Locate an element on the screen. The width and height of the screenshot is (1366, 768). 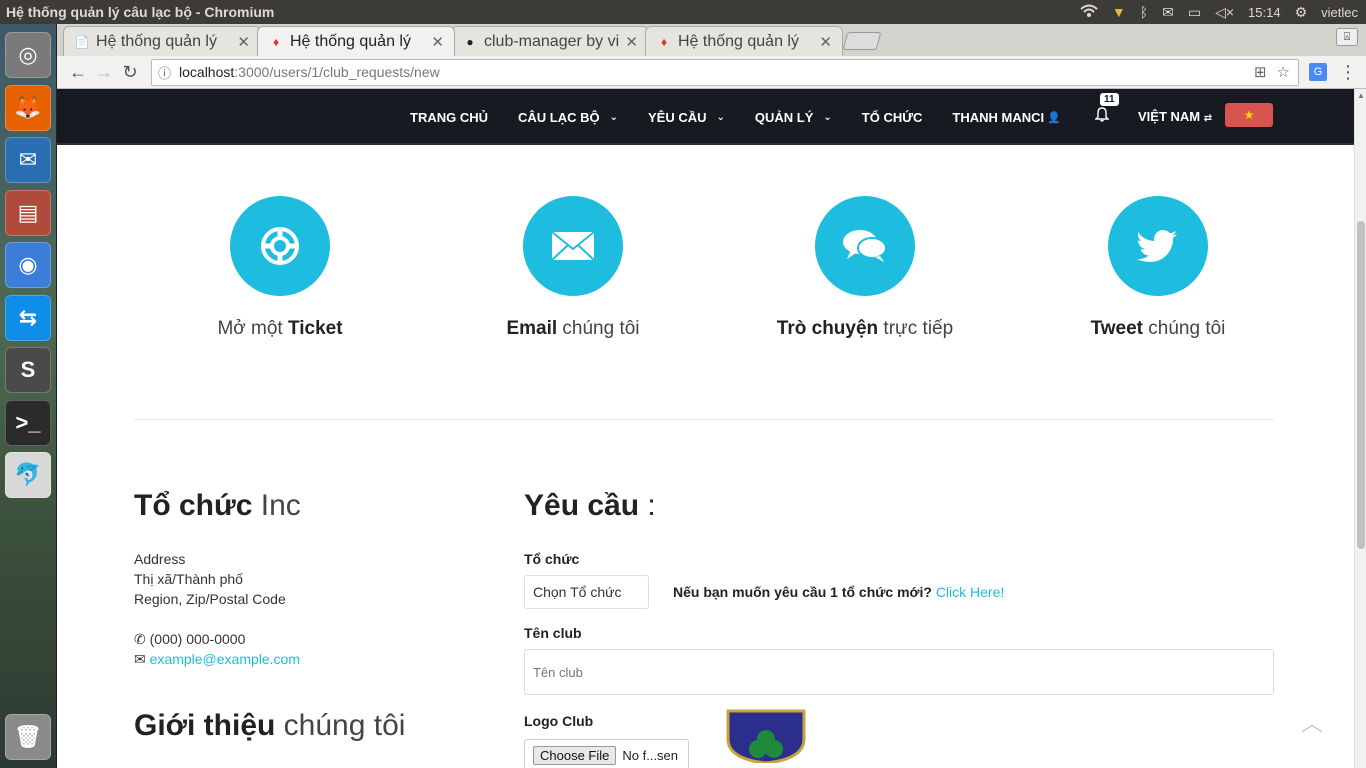
feature-tweet: Tweet chúng tôi is located at coordinates (1158, 268).